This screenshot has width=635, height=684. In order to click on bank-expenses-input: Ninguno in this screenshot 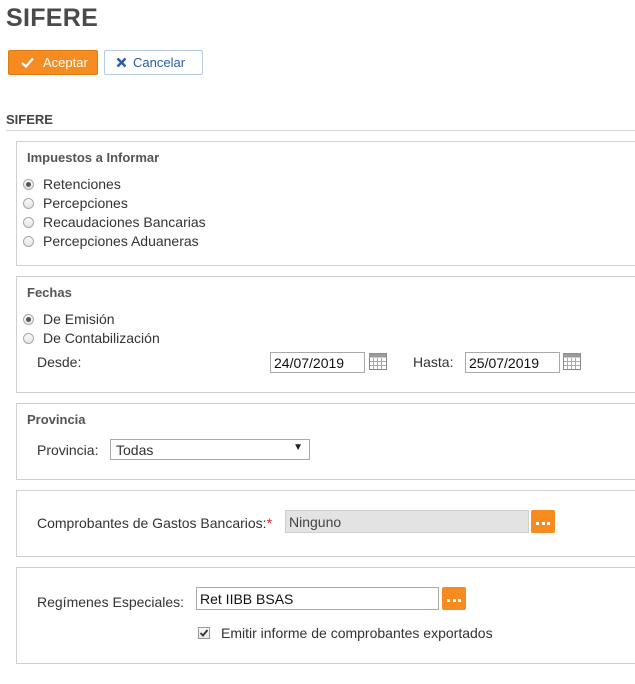, I will do `click(407, 521)`.